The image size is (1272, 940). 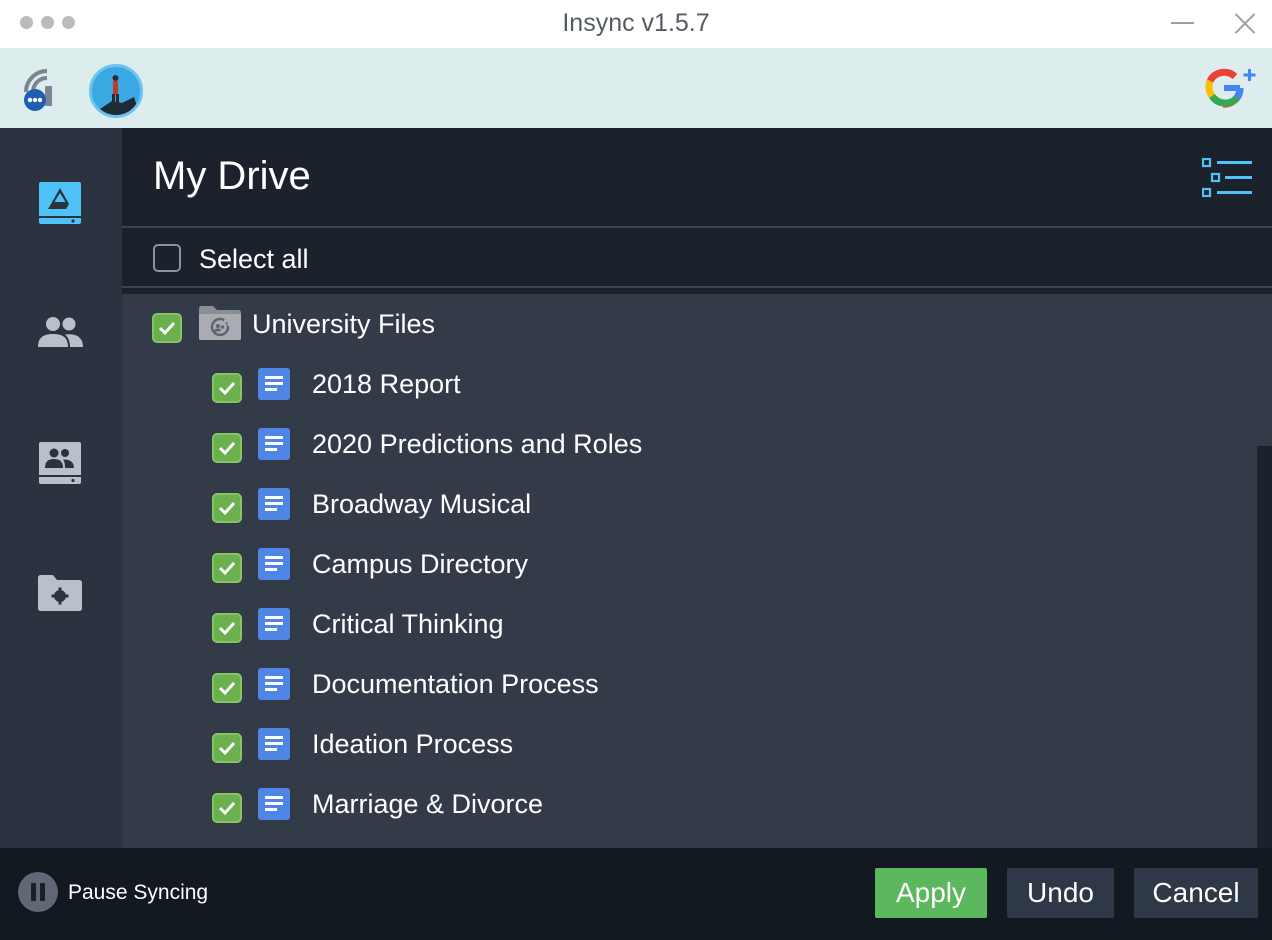 I want to click on tree-view-icon, so click(x=1227, y=177).